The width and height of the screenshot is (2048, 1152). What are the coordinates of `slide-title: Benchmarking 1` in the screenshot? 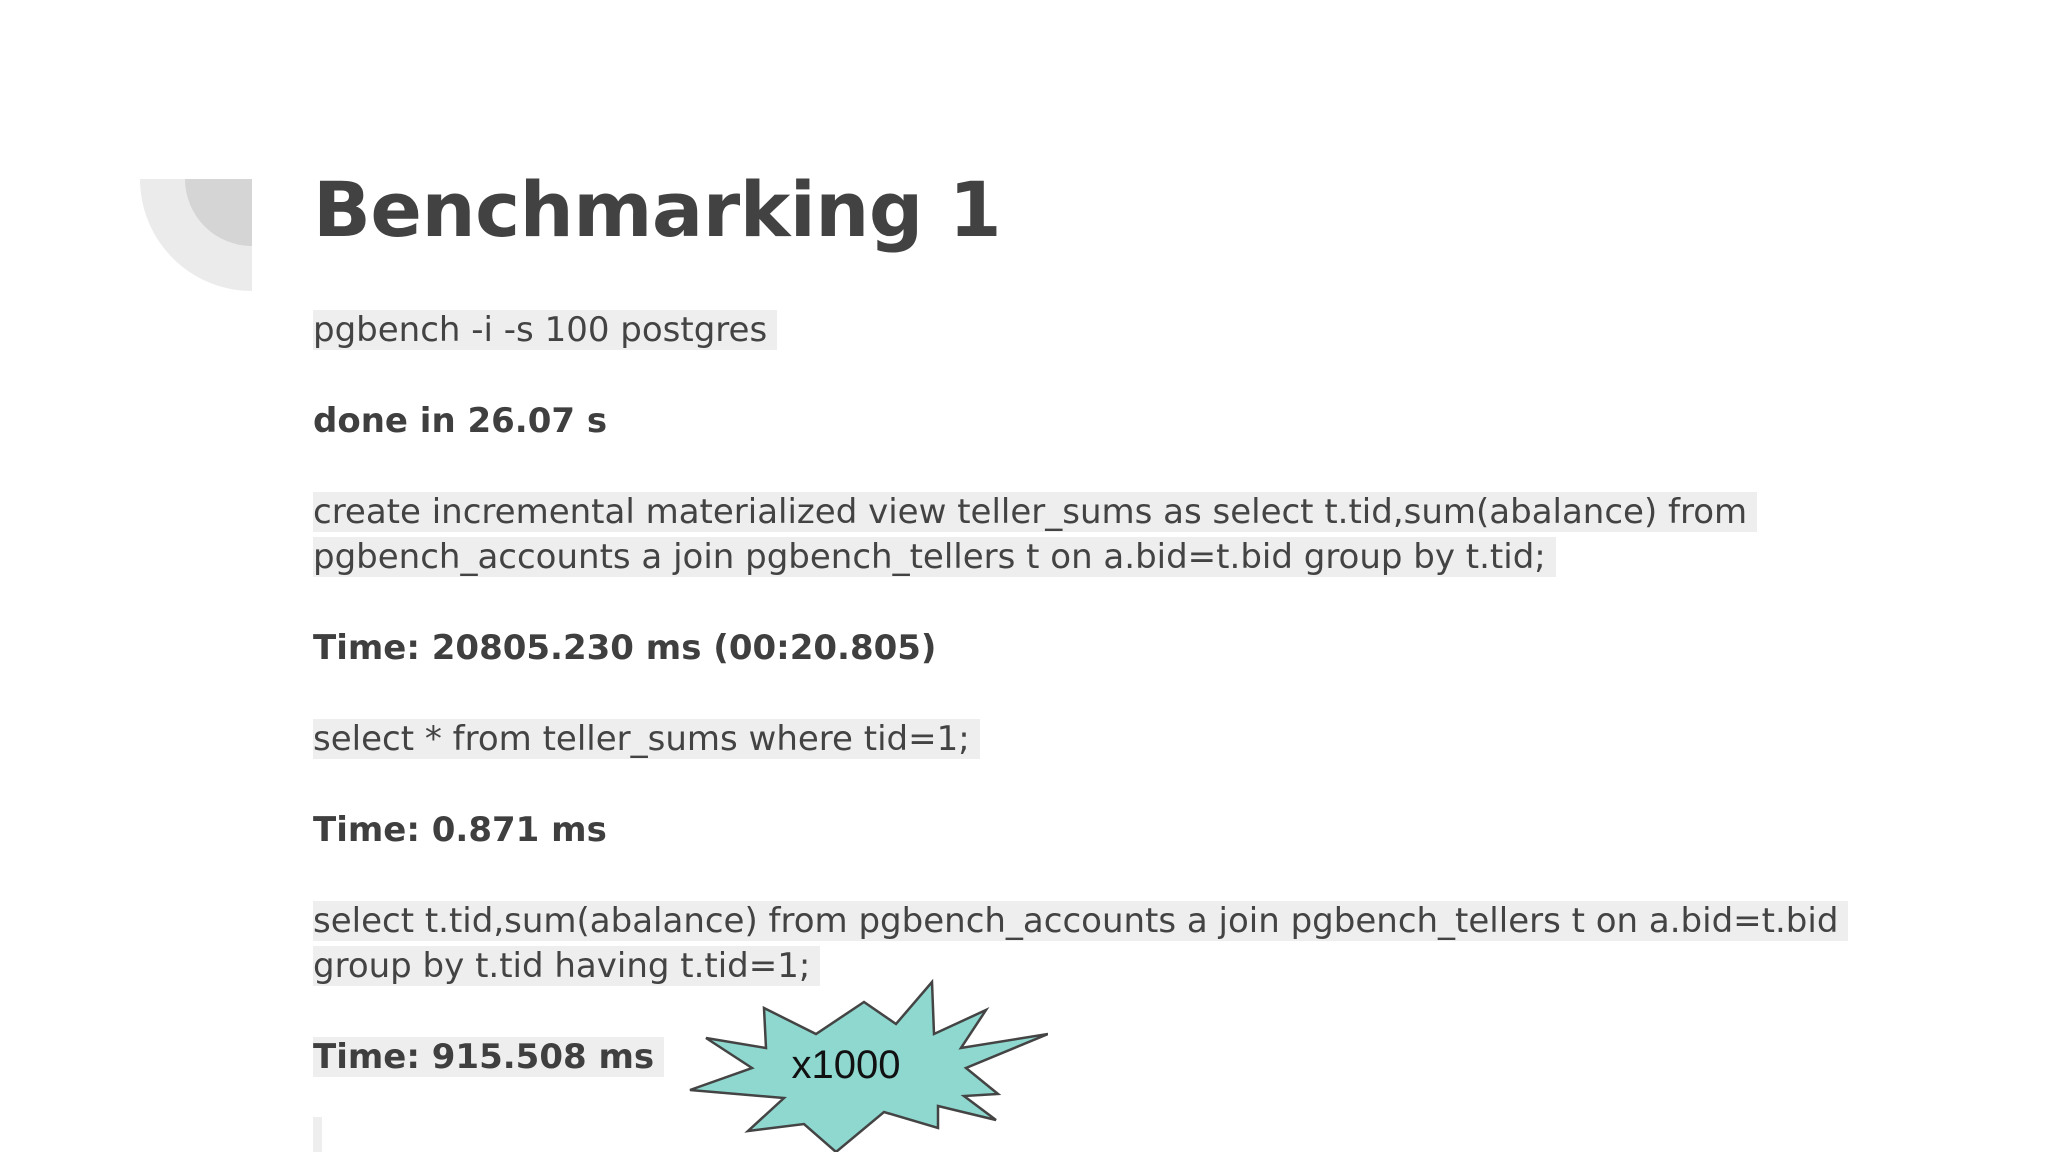 It's located at (657, 209).